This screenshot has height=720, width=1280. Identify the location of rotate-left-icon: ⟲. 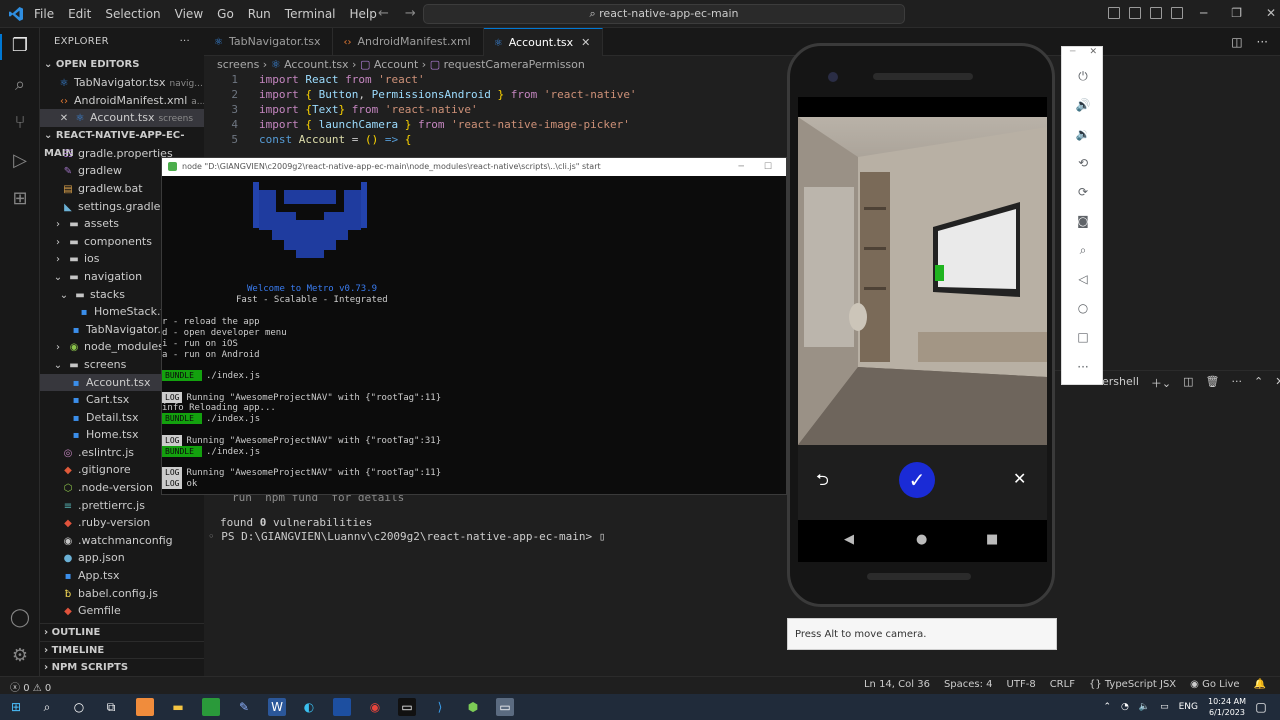
(1083, 163).